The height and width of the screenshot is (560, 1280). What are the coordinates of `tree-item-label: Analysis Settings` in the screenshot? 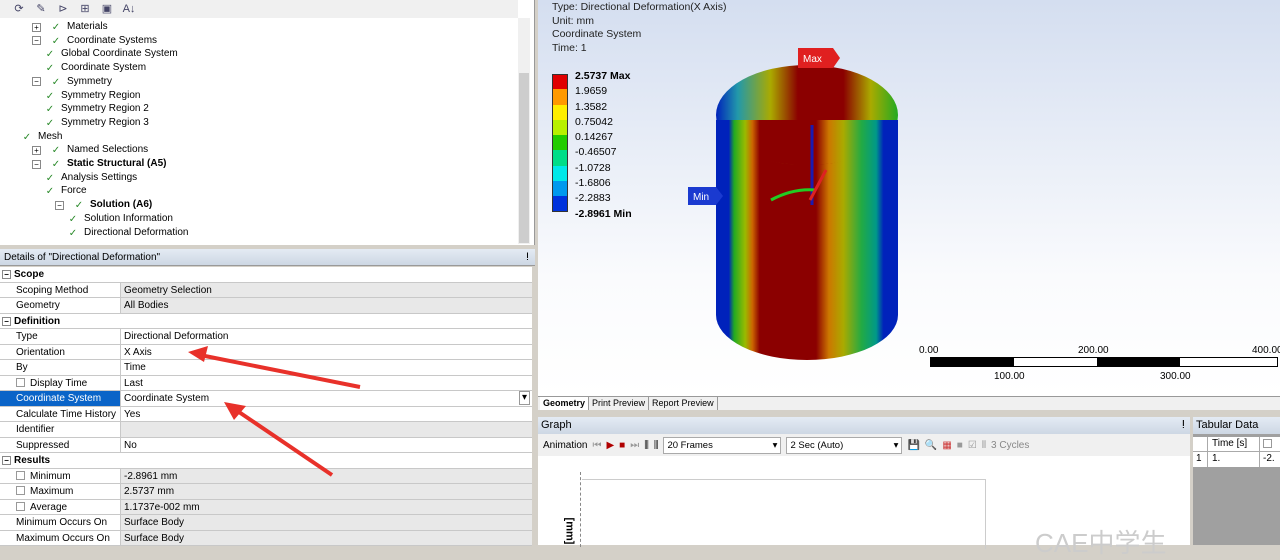 It's located at (99, 177).